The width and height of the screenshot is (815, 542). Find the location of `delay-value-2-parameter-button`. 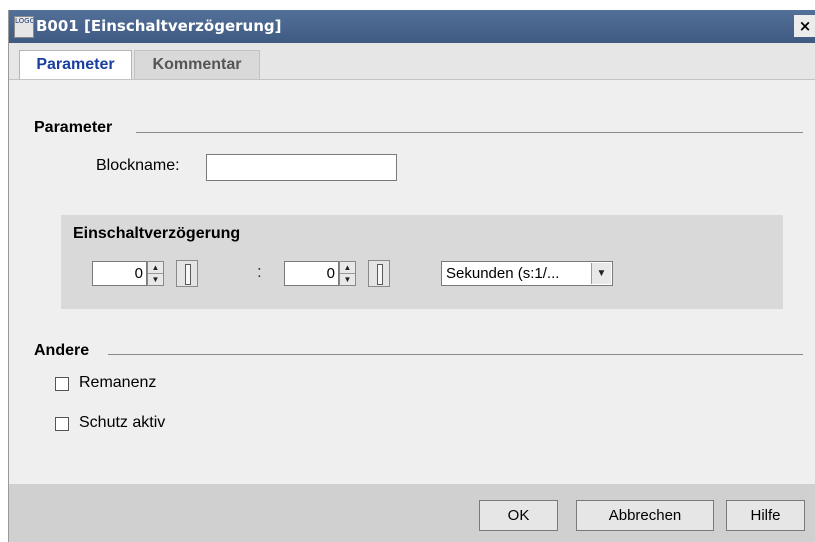

delay-value-2-parameter-button is located at coordinates (379, 273).